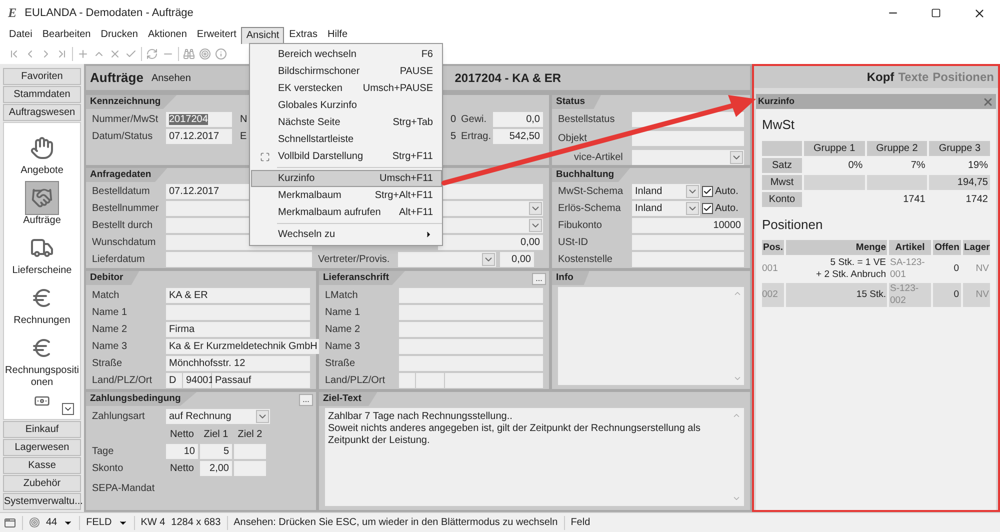  Describe the element at coordinates (42, 221) in the screenshot. I see `sidebar-item: Aufträge` at that location.